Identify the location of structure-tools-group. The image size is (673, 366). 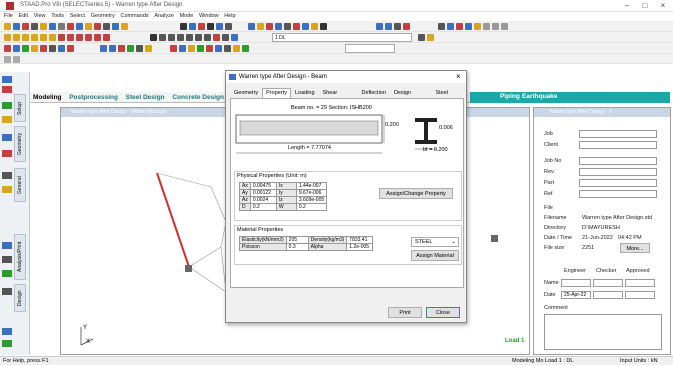
(287, 26).